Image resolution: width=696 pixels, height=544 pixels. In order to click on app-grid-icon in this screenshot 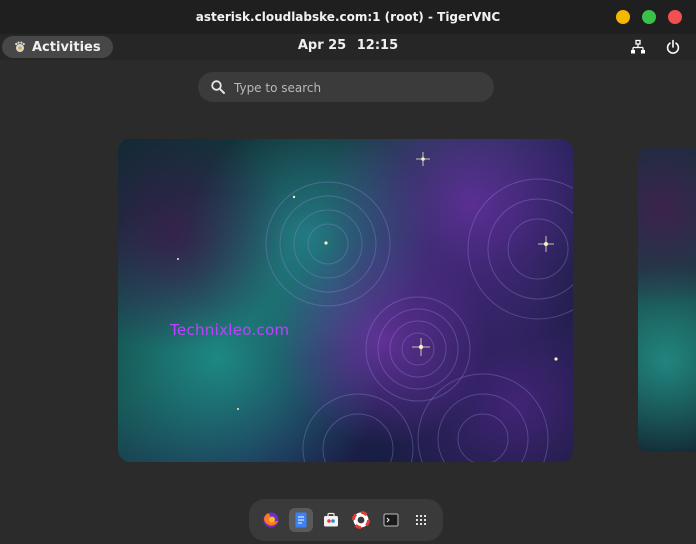, I will do `click(421, 520)`.